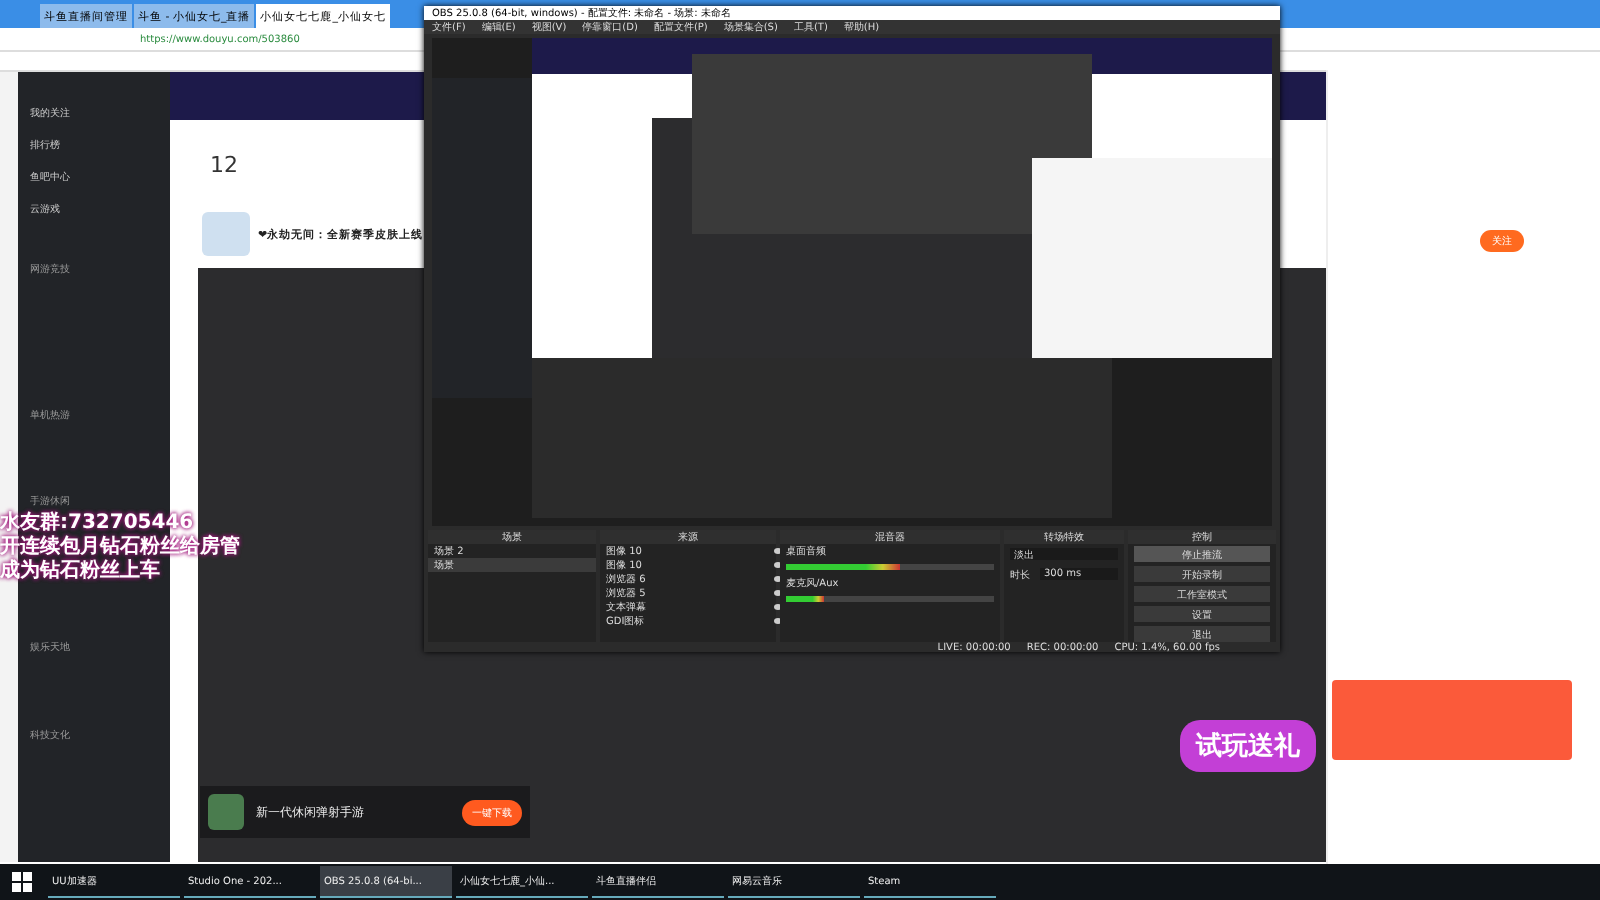 The width and height of the screenshot is (1600, 900). Describe the element at coordinates (226, 234) in the screenshot. I see `avatar` at that location.